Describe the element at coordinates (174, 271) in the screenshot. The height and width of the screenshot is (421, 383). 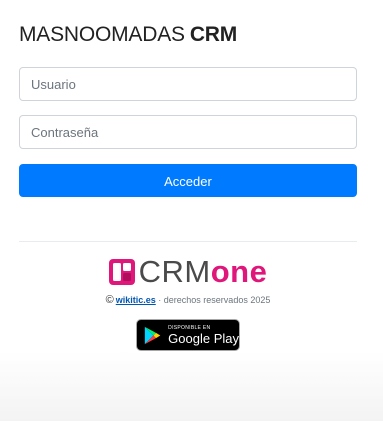
I see `logo-text-crm: CRM` at that location.